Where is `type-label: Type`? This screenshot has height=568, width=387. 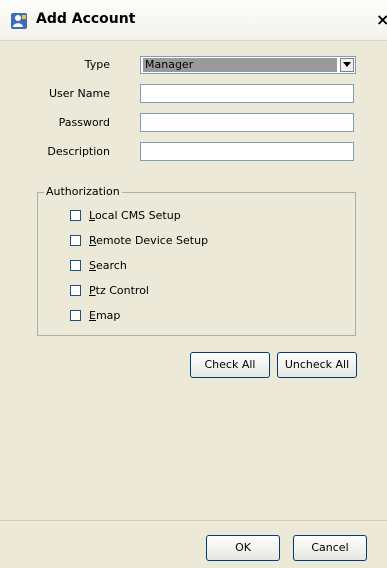
type-label: Type is located at coordinates (97, 64).